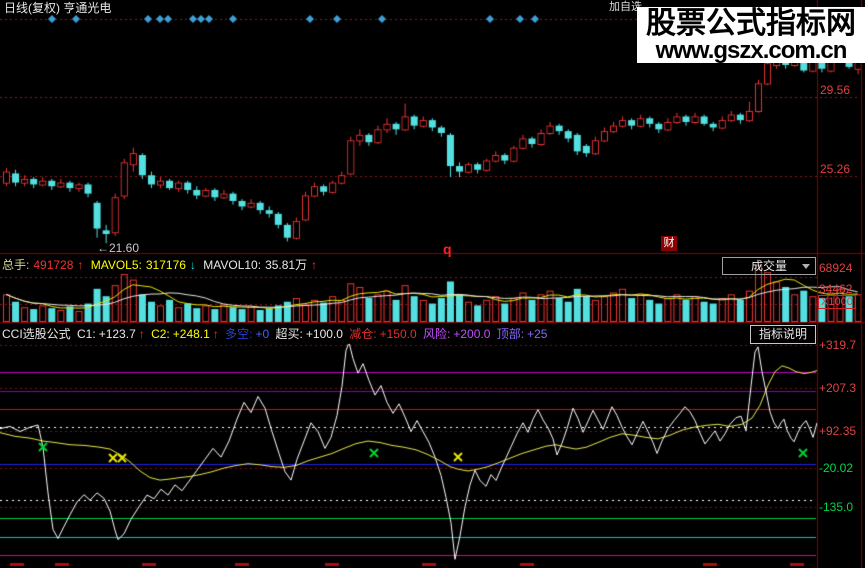  What do you see at coordinates (437, 334) in the screenshot?
I see `risk-label: 风险:` at bounding box center [437, 334].